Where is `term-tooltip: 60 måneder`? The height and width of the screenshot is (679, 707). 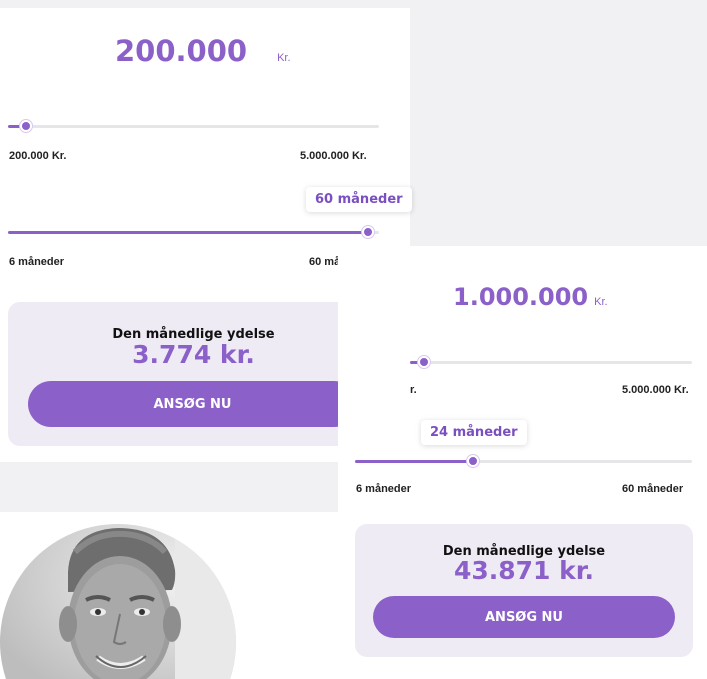 term-tooltip: 60 måneder is located at coordinates (359, 199).